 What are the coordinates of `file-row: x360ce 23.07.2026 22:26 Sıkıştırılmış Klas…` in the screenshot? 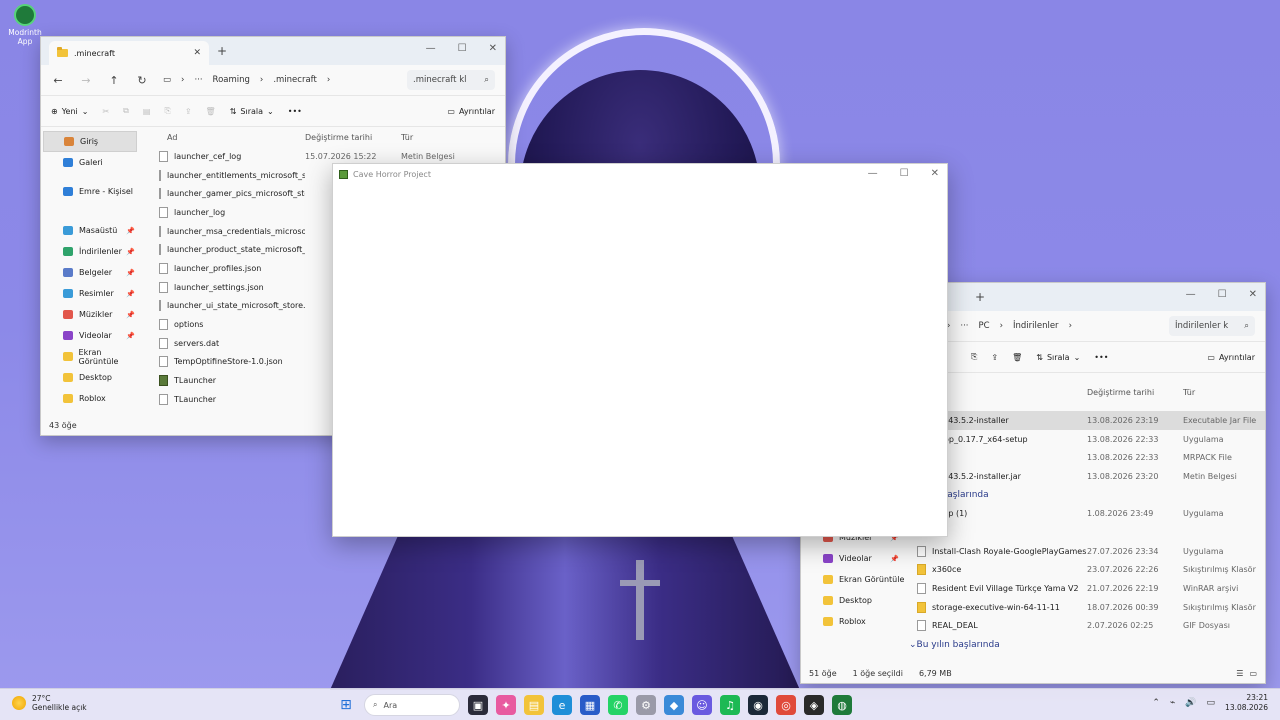 It's located at (1085, 570).